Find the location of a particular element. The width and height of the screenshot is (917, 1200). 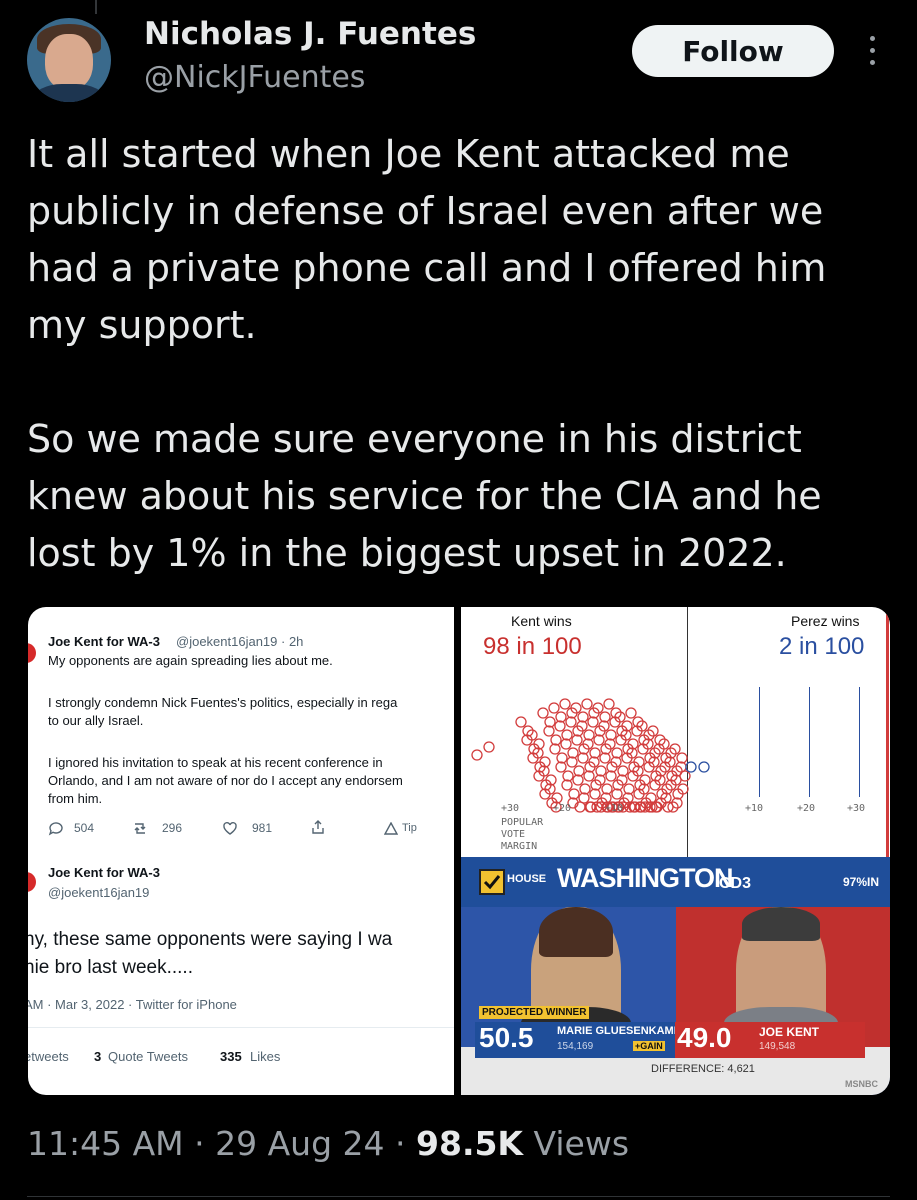

reply-icon is located at coordinates (55, 829).